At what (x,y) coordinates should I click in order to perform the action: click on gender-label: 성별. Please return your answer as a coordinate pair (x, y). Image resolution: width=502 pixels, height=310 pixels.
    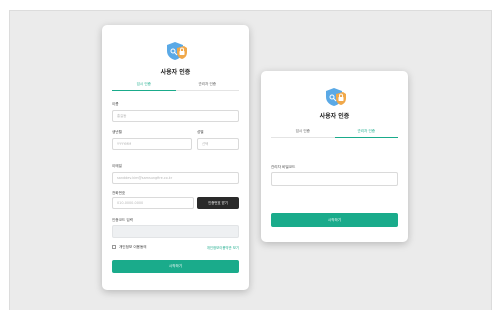
    Looking at the image, I should click on (200, 132).